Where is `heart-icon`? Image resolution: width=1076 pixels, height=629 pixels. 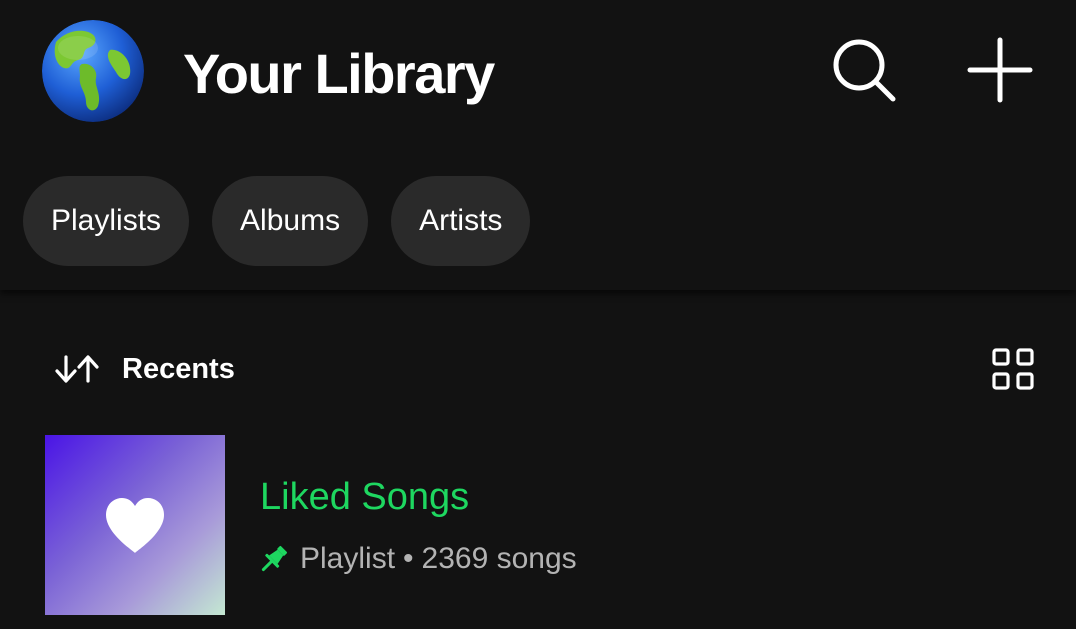 heart-icon is located at coordinates (135, 525).